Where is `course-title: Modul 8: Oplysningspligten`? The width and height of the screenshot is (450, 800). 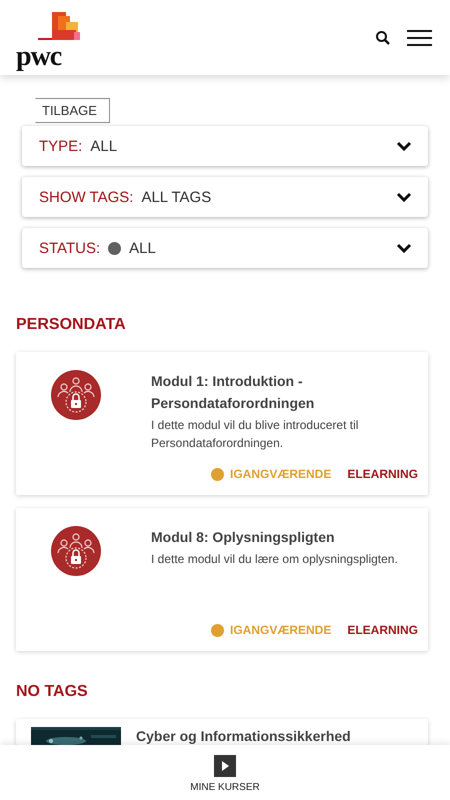 course-title: Modul 8: Oplysningspligten is located at coordinates (243, 537).